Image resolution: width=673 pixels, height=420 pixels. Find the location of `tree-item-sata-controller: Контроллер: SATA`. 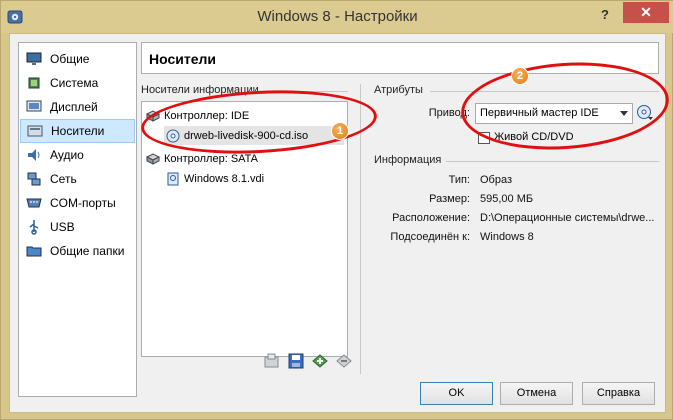

tree-item-sata-controller: Контроллер: SATA is located at coordinates (202, 159).